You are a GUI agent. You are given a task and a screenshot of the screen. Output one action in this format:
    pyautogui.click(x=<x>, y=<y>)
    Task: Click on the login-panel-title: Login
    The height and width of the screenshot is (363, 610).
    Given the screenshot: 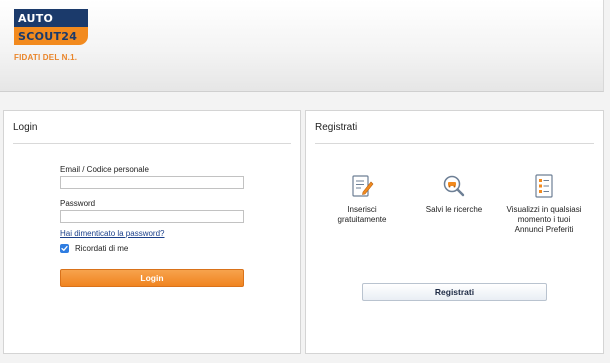 What is the action you would take?
    pyautogui.click(x=25, y=127)
    